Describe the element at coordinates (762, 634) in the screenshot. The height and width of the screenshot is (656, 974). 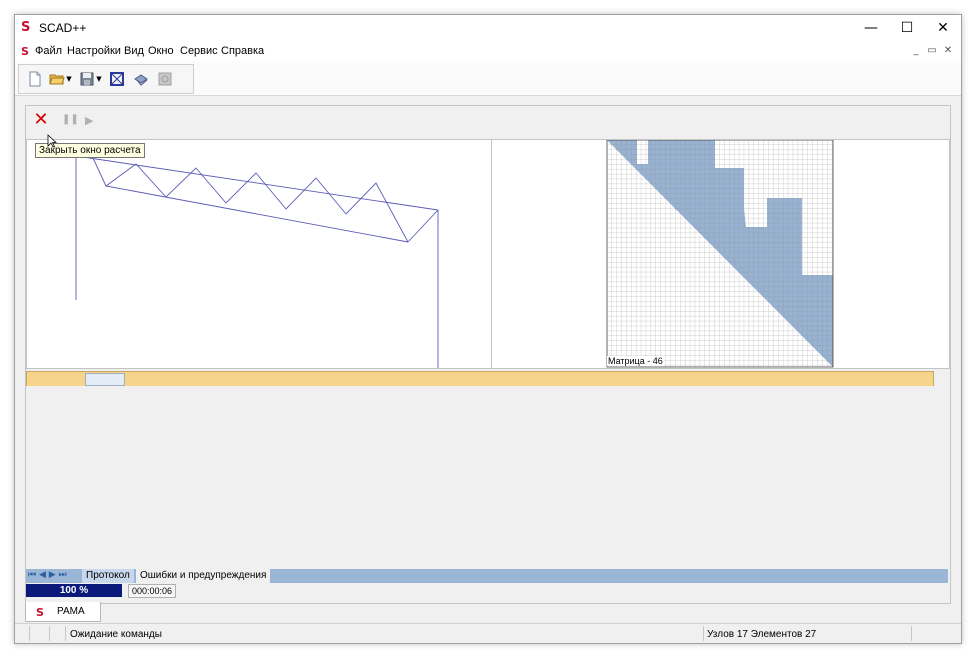
I see `status-counts: Узлов 17 Элементов 27` at that location.